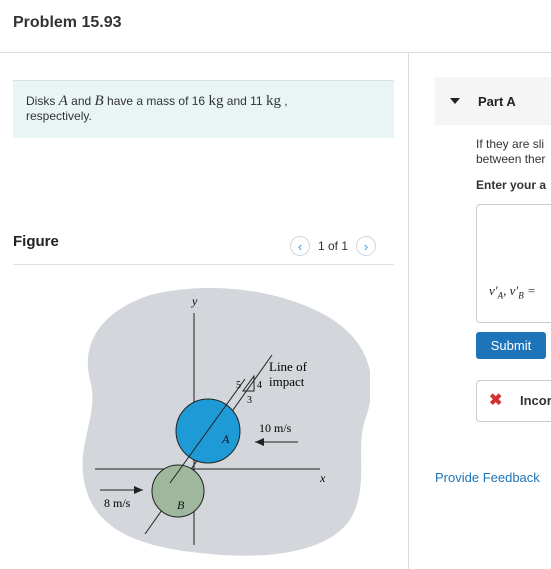  Describe the element at coordinates (273, 101) in the screenshot. I see `unit-kg-2: kg` at that location.